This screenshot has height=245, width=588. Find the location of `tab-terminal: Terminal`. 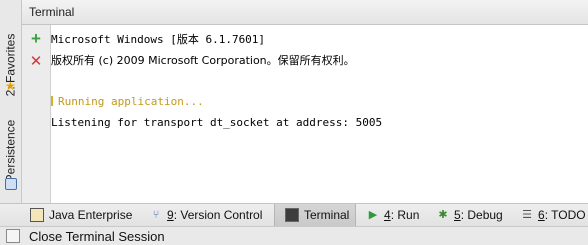

tab-terminal: Terminal is located at coordinates (315, 215).